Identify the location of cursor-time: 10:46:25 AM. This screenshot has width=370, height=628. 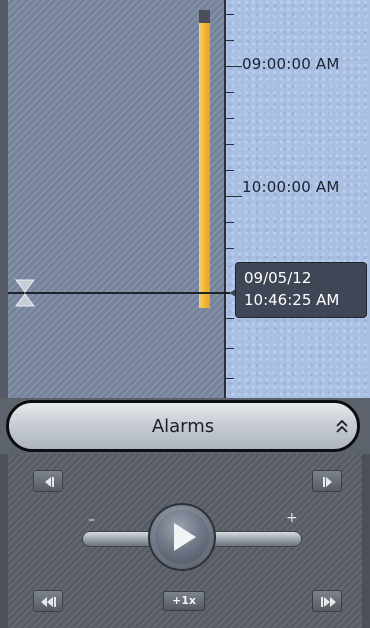
(292, 300).